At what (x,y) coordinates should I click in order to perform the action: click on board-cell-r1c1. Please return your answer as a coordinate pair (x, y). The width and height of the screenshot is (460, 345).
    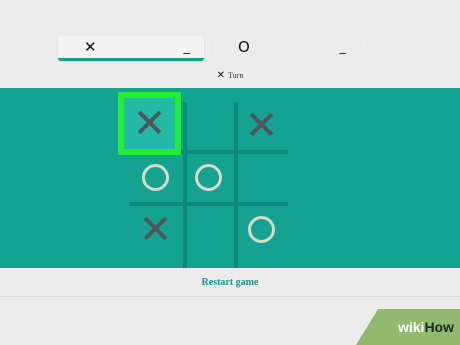
    Looking at the image, I should click on (208, 177).